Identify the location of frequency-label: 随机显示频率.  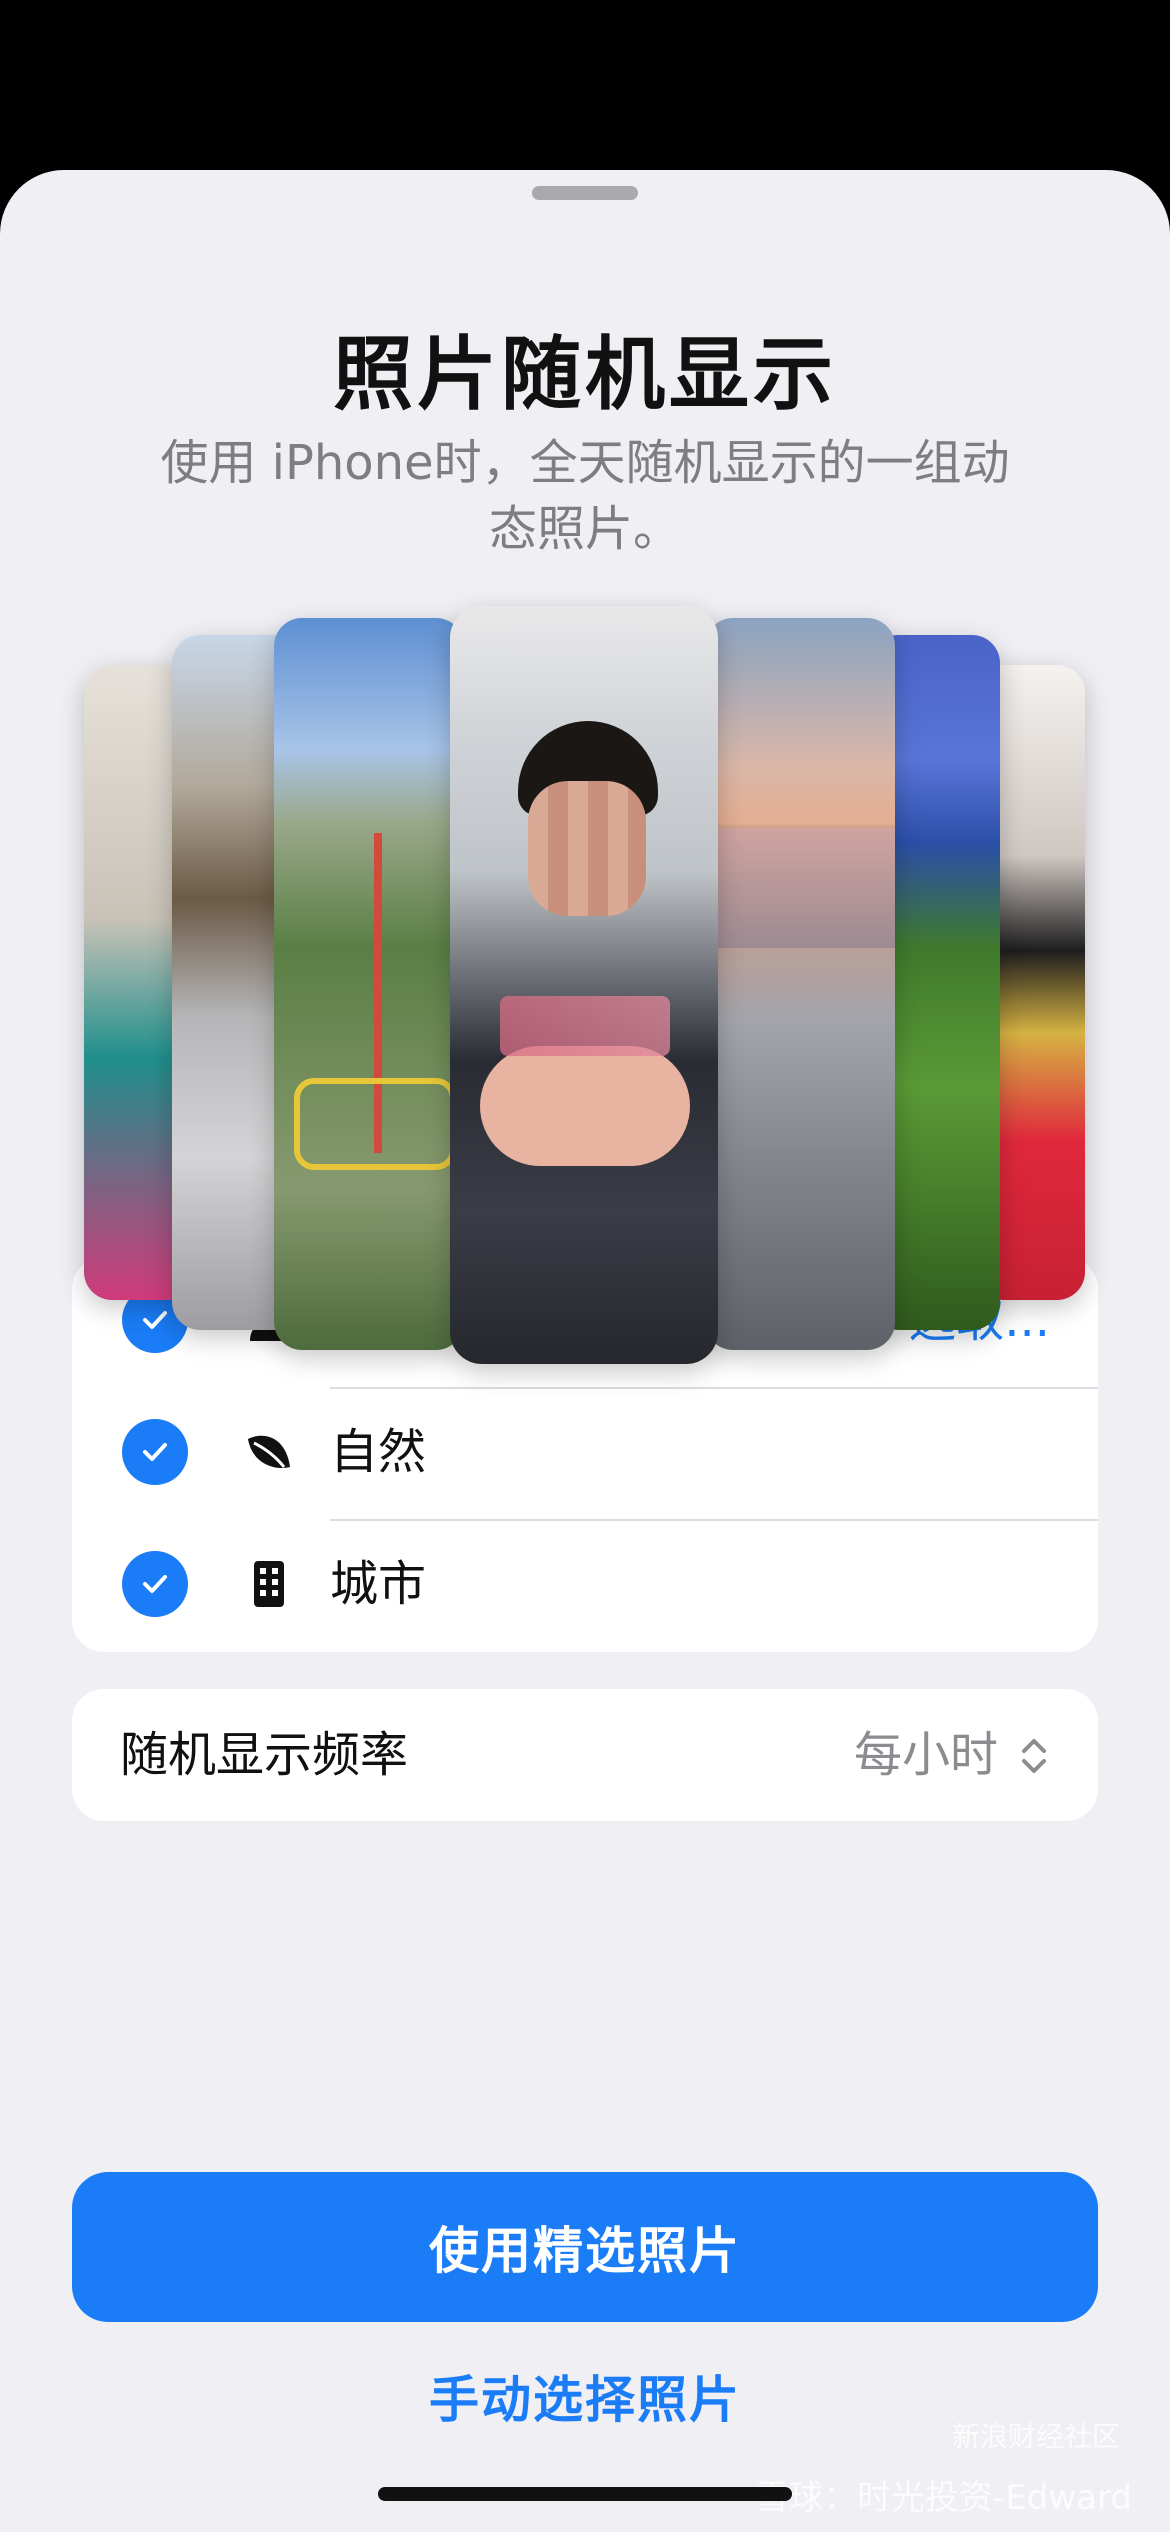
(264, 1755).